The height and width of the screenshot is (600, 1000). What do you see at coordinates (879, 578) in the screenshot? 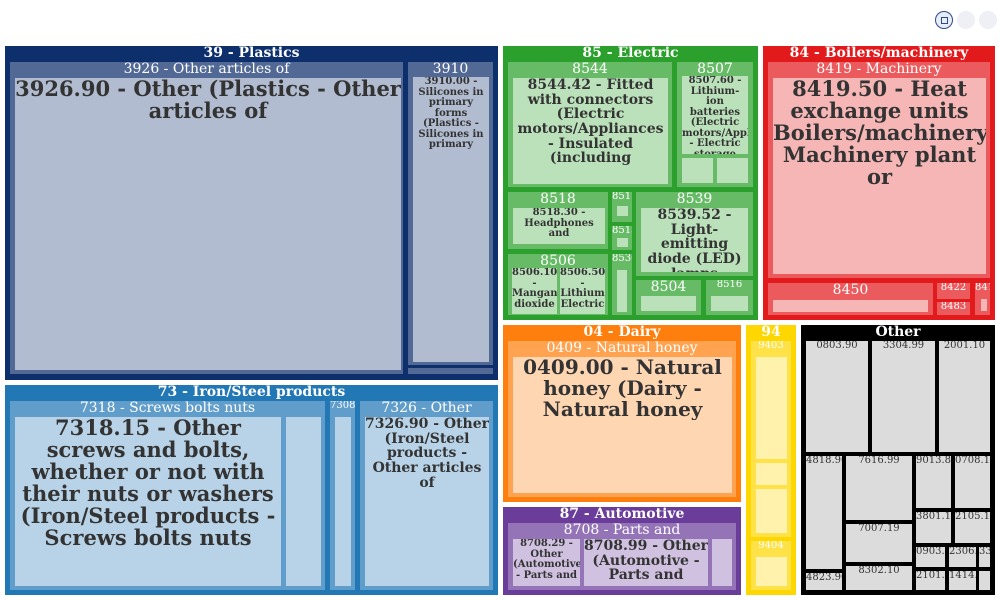
I see `treemap-leaf: 8302.10` at bounding box center [879, 578].